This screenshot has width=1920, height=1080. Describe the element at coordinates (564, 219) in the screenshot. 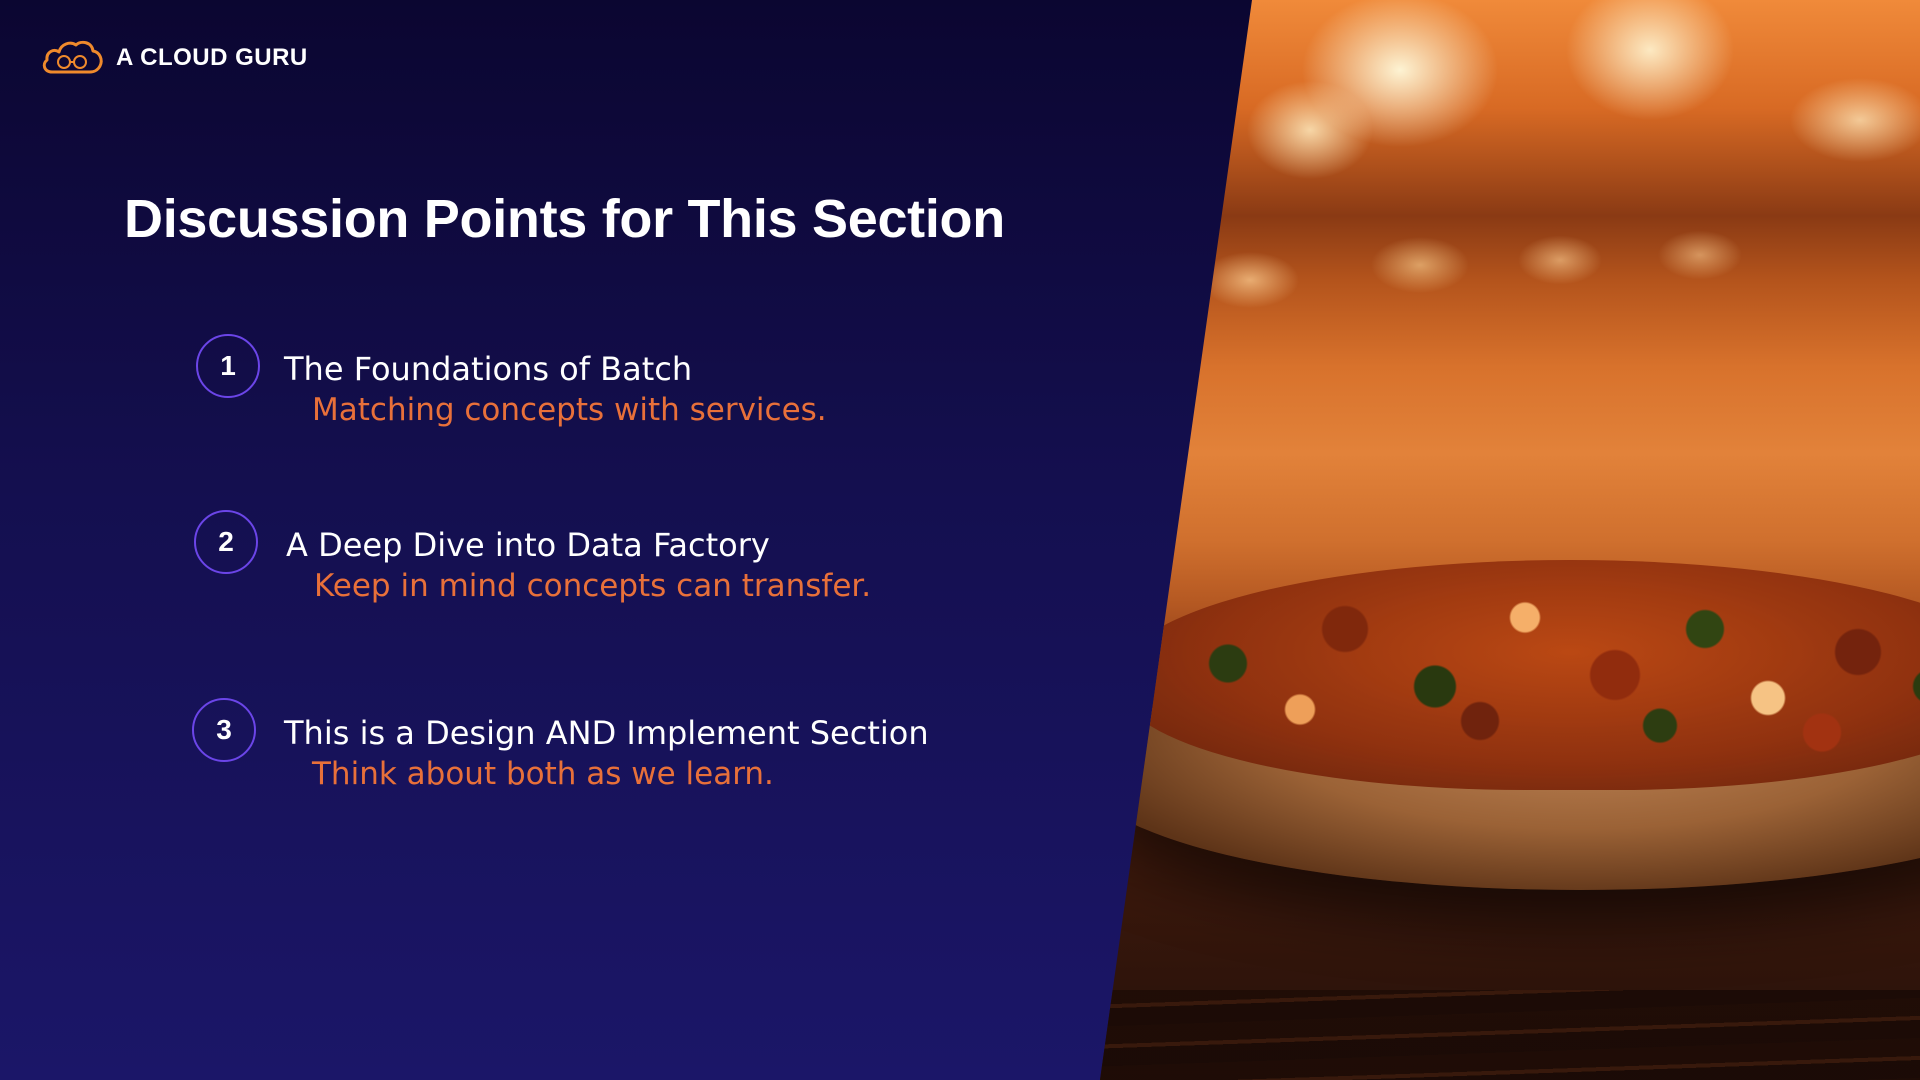

I see `slide-title: Discussion Points for This Section` at that location.